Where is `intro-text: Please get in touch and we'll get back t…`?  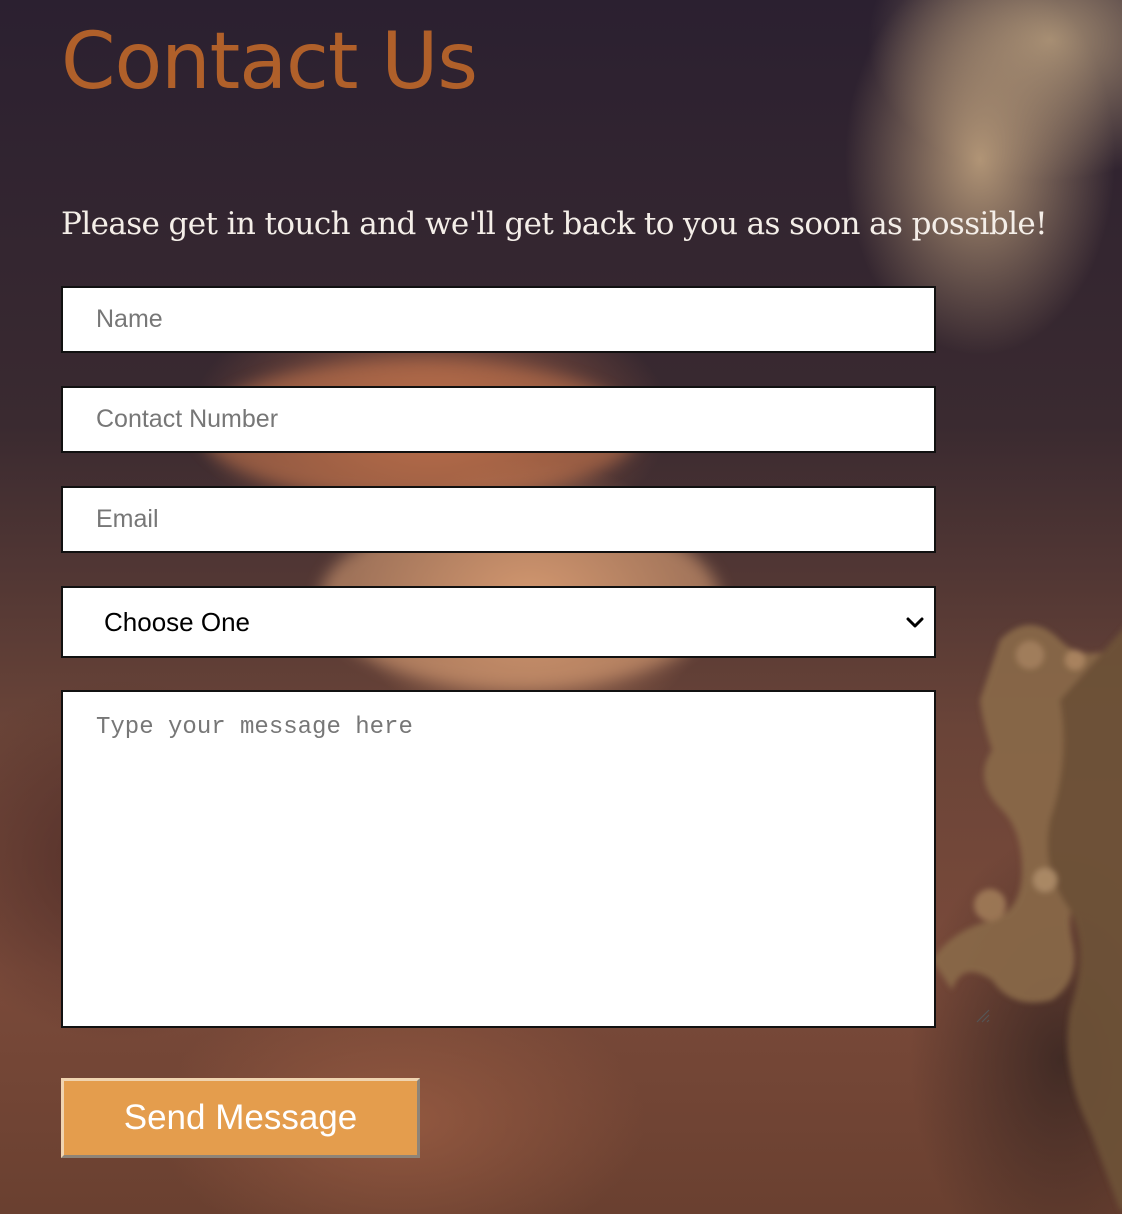
intro-text: Please get in touch and we'll get back t… is located at coordinates (554, 224).